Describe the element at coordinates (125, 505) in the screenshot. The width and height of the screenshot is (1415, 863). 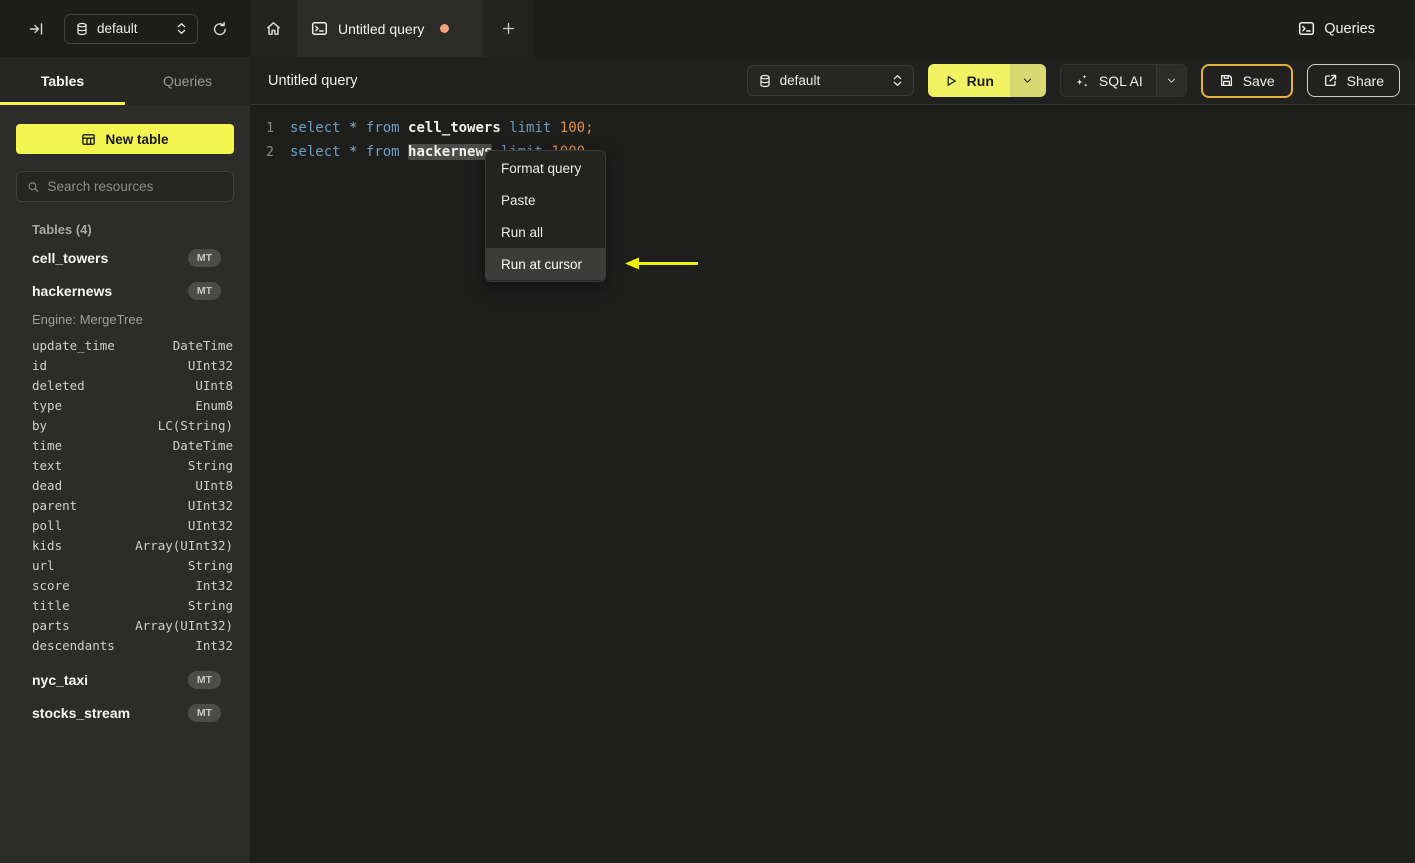
I see `column-row: parent UInt32` at that location.